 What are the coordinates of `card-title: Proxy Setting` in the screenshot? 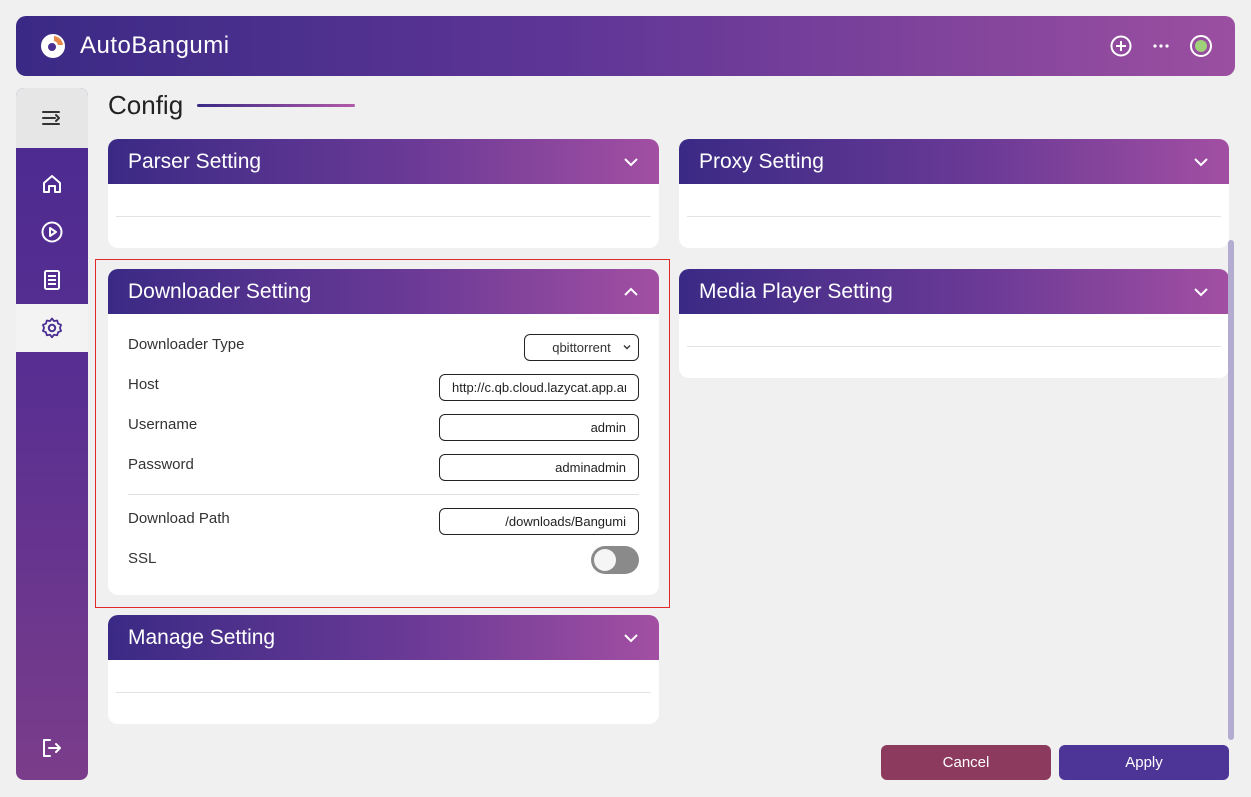 It's located at (761, 161).